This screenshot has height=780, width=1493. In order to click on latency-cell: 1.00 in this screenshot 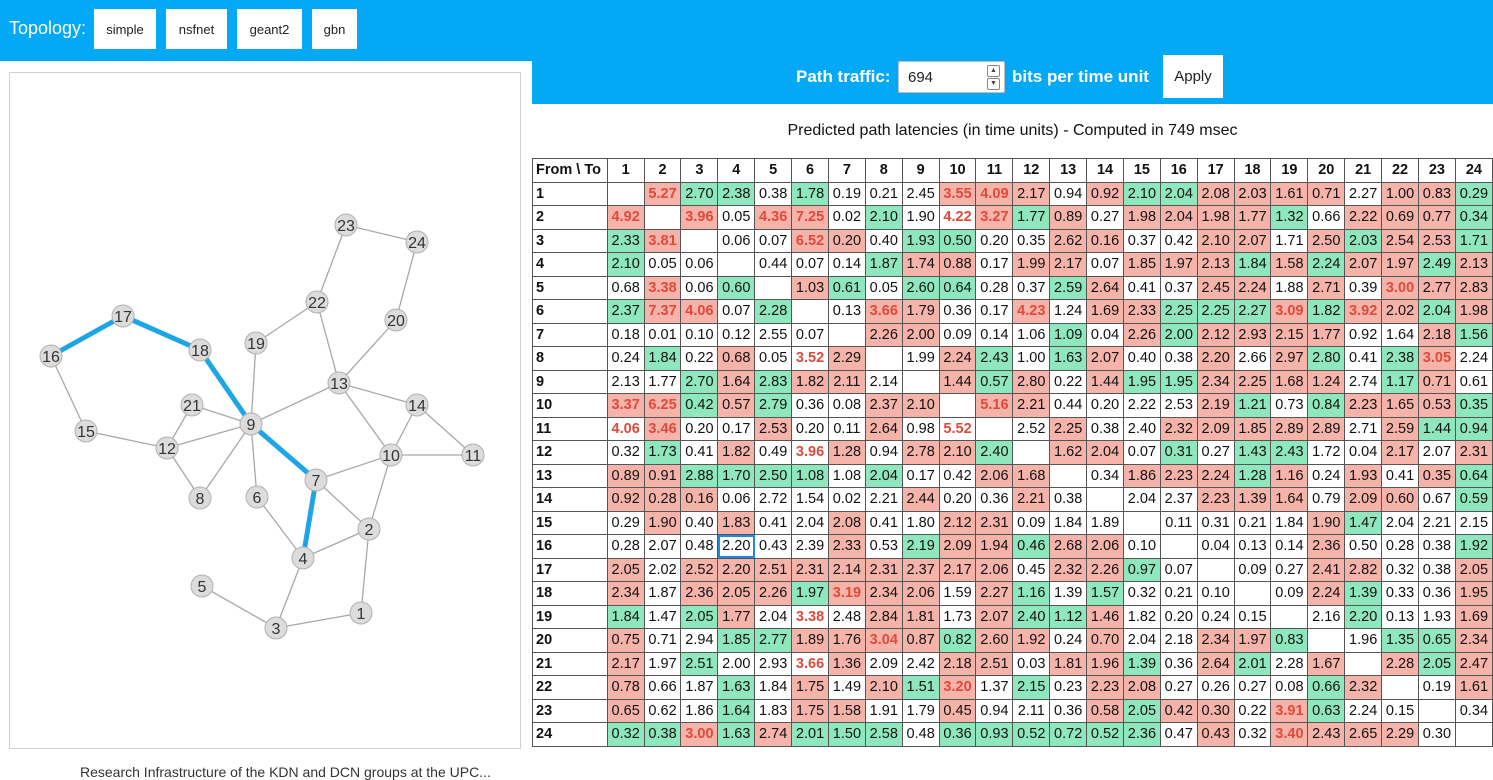, I will do `click(1031, 358)`.